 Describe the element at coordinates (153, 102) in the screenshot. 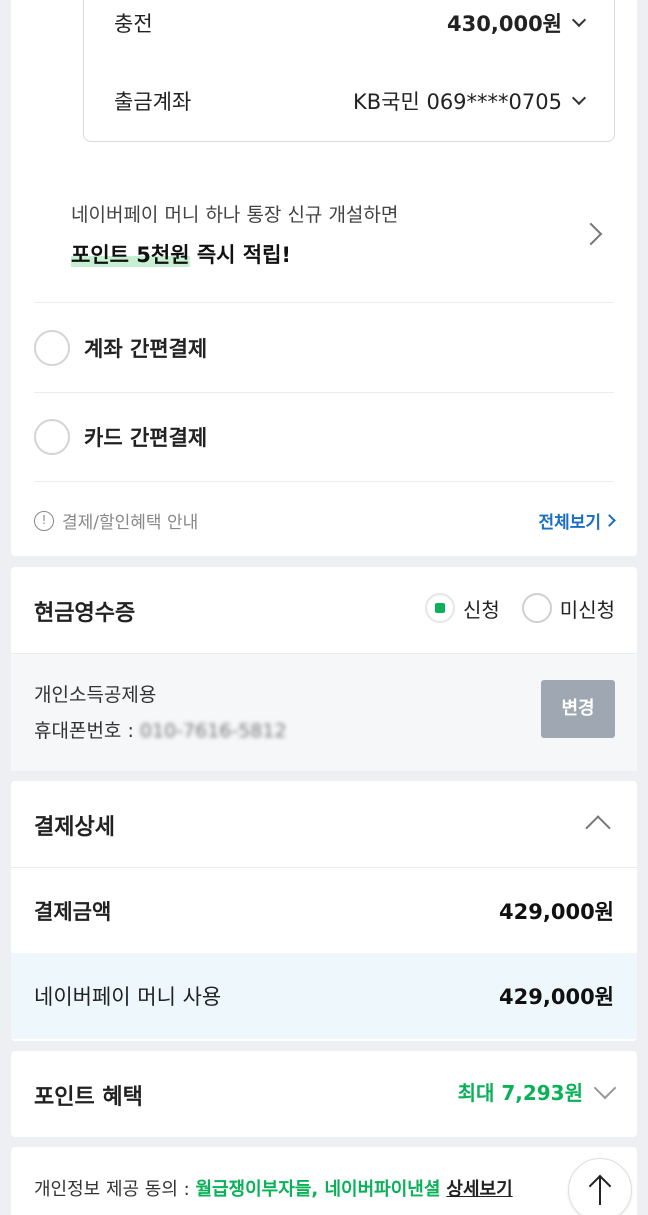

I see `account-label: 출금계좌` at that location.